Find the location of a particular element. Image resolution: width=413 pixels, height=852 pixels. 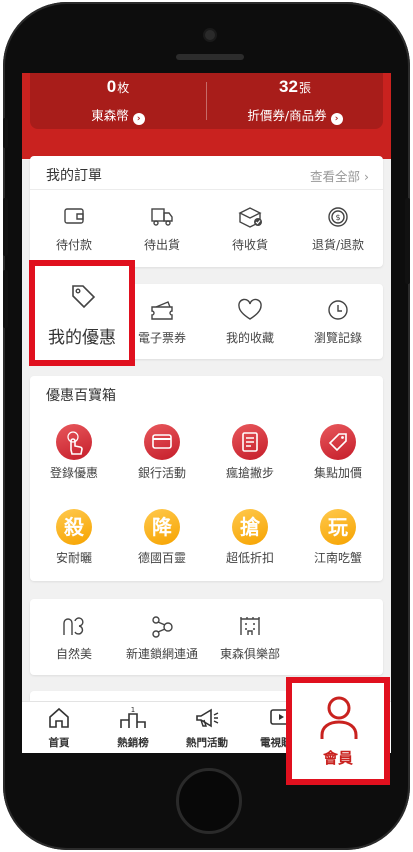

partner-network: 新連鎖網連通 is located at coordinates (162, 637).